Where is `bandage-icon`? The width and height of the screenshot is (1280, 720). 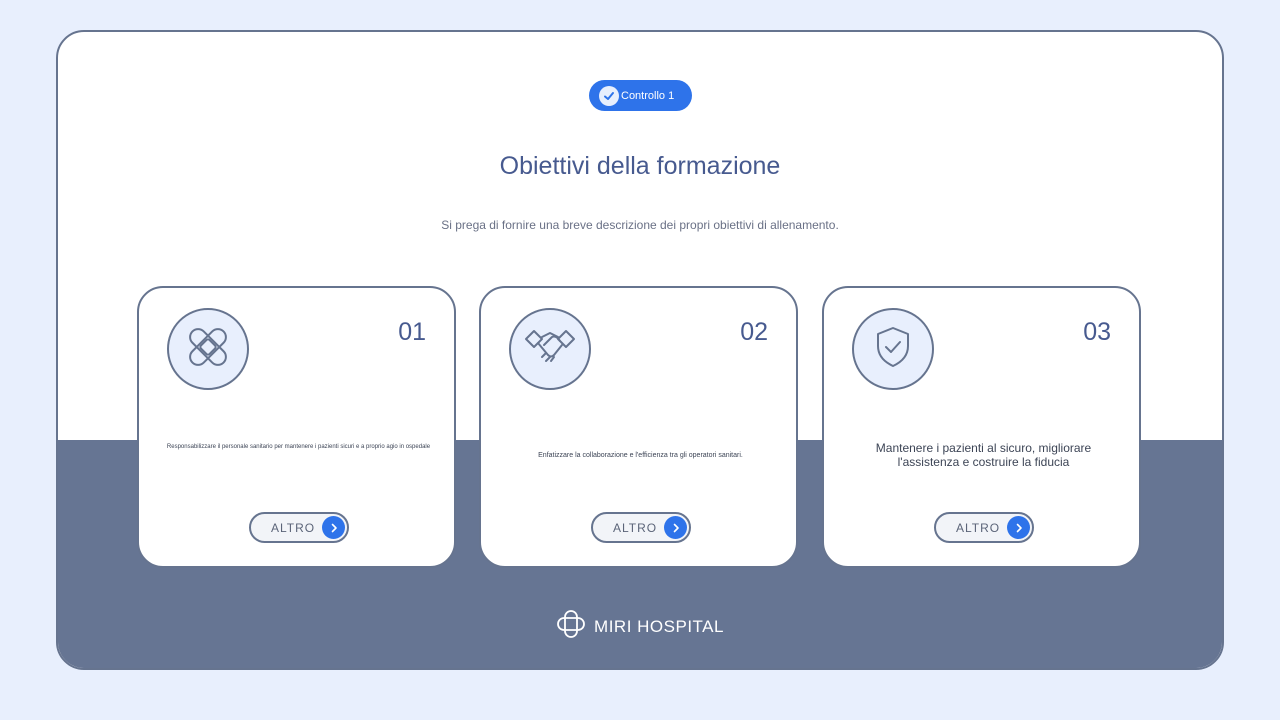 bandage-icon is located at coordinates (208, 349).